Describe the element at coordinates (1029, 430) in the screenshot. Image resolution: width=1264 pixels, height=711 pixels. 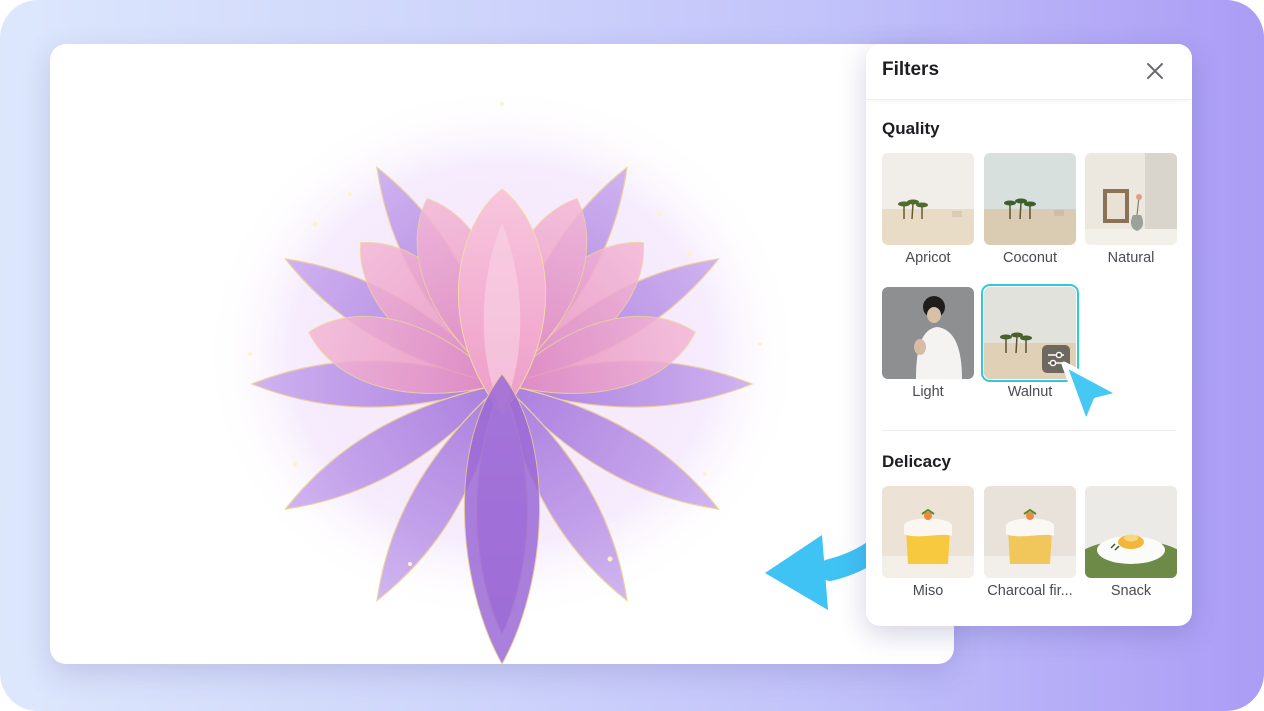
I see `section-divider` at that location.